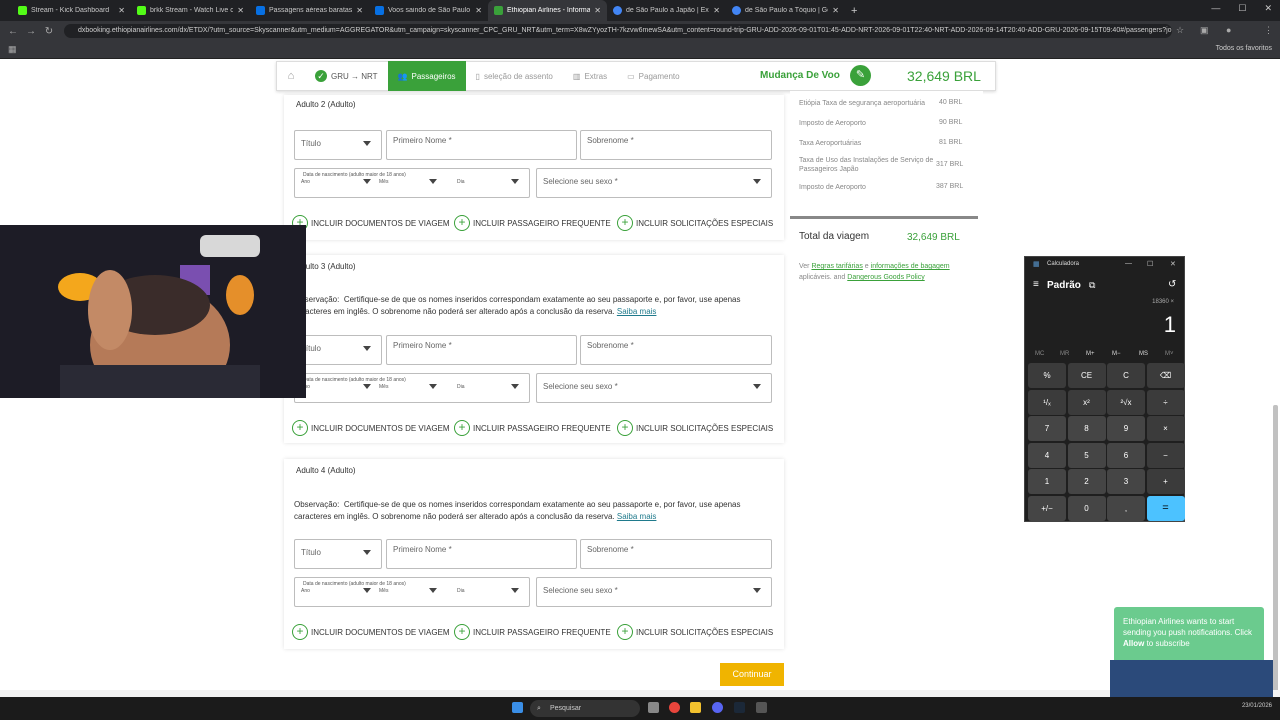  I want to click on calc-key-digit-2: 2, so click(1086, 481).